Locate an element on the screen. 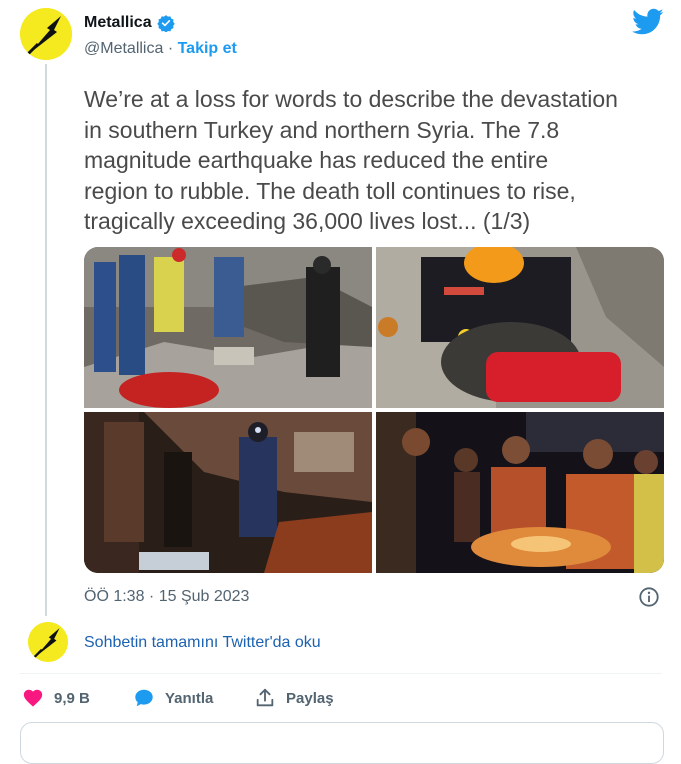  author-name-row: Metallica is located at coordinates (129, 23).